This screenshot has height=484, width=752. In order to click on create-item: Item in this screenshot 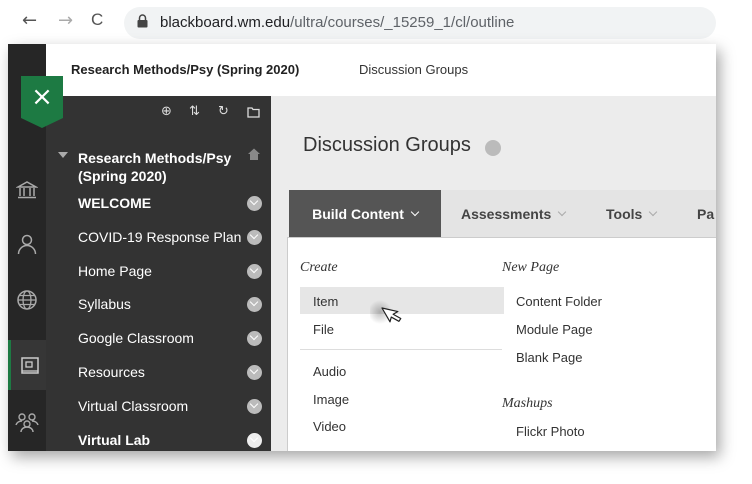, I will do `click(325, 301)`.